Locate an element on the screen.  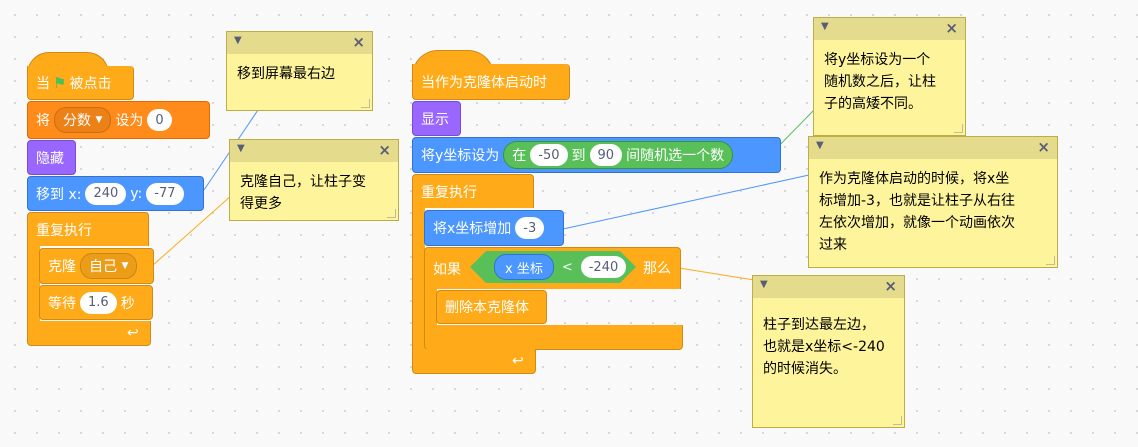
green-flag-icon: ⚑ is located at coordinates (60, 82).